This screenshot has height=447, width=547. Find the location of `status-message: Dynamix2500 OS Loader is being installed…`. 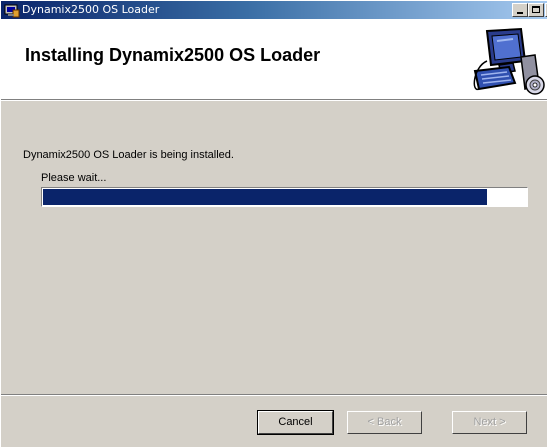

status-message: Dynamix2500 OS Loader is being installed… is located at coordinates (128, 155).